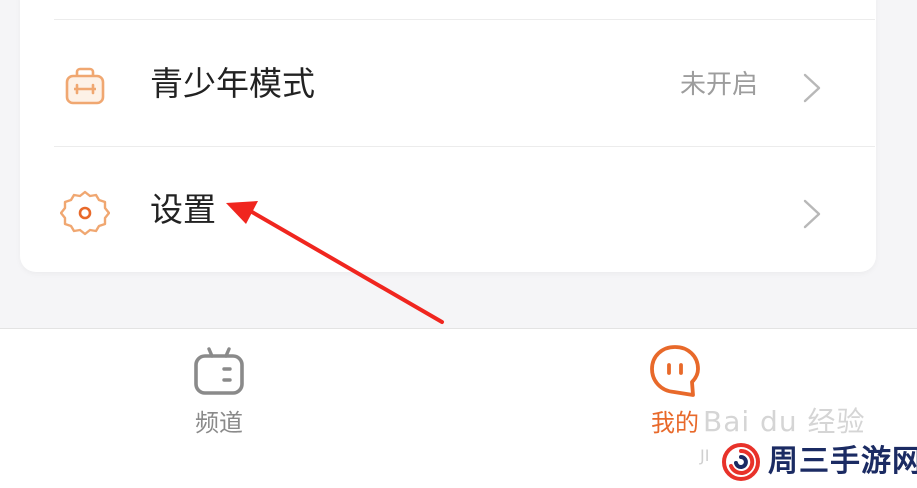 This screenshot has height=488, width=917. I want to click on tab-channels: 频道, so click(219, 391).